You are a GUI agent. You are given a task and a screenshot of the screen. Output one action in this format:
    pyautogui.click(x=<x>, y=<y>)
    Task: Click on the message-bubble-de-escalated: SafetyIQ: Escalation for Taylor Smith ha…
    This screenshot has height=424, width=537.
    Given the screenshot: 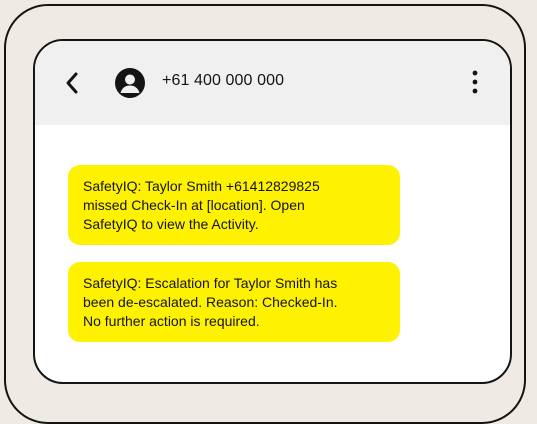 What is the action you would take?
    pyautogui.click(x=234, y=302)
    